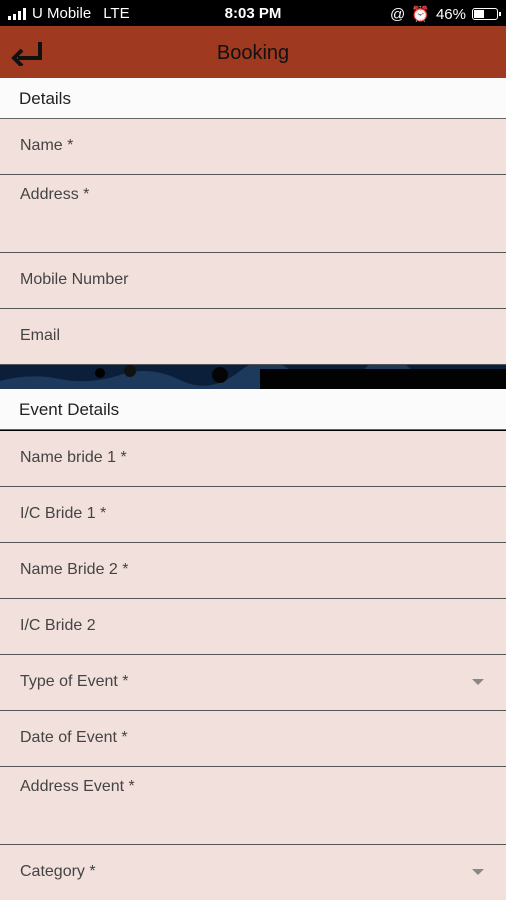 The image size is (506, 900). I want to click on name-bride-1-label: Name bride 1 *, so click(73, 457).